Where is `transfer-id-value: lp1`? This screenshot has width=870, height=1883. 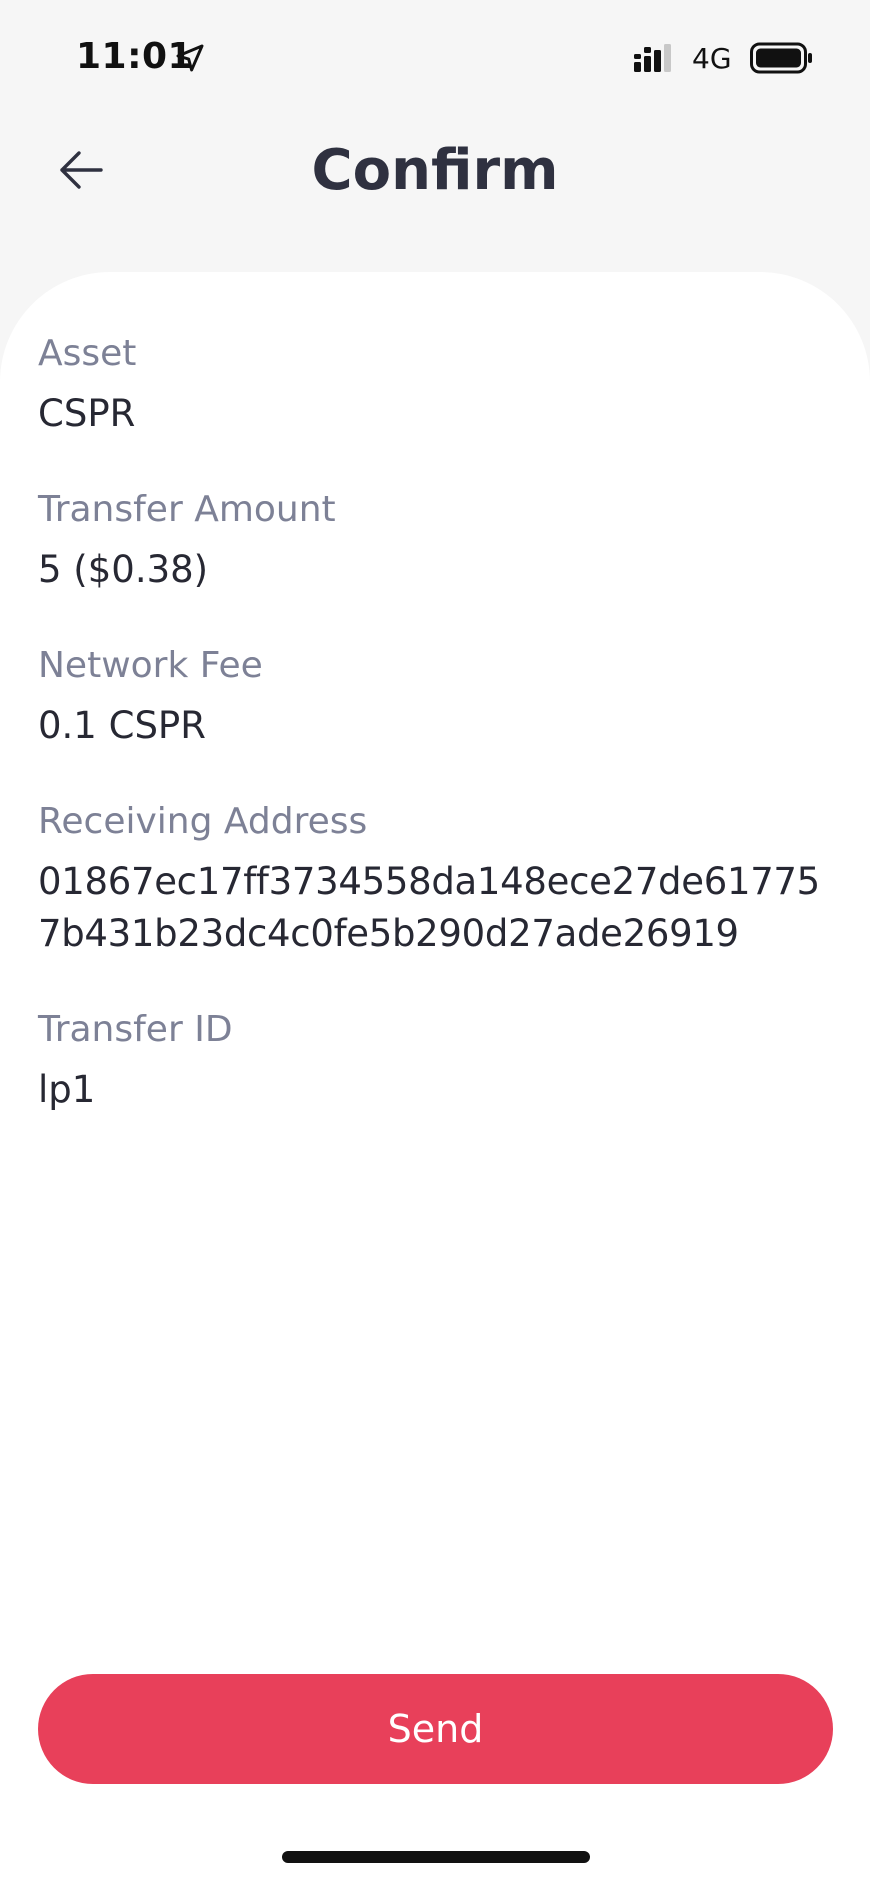
transfer-id-value: lp1 is located at coordinates (67, 1089).